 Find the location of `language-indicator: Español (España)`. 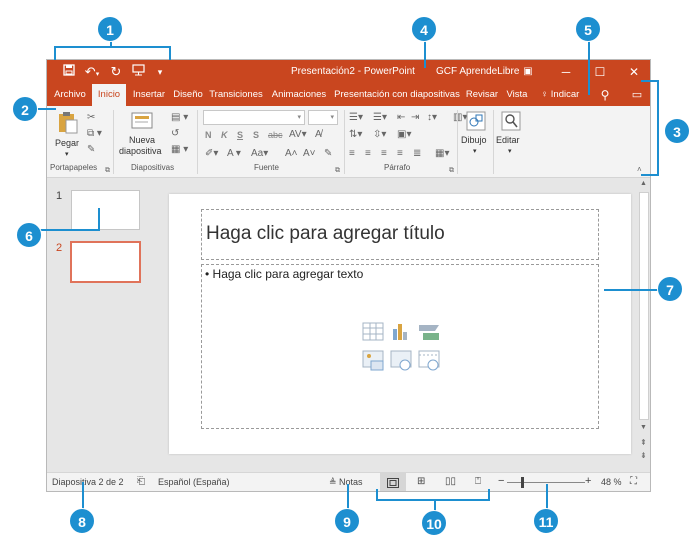

language-indicator: Español (España) is located at coordinates (194, 482).